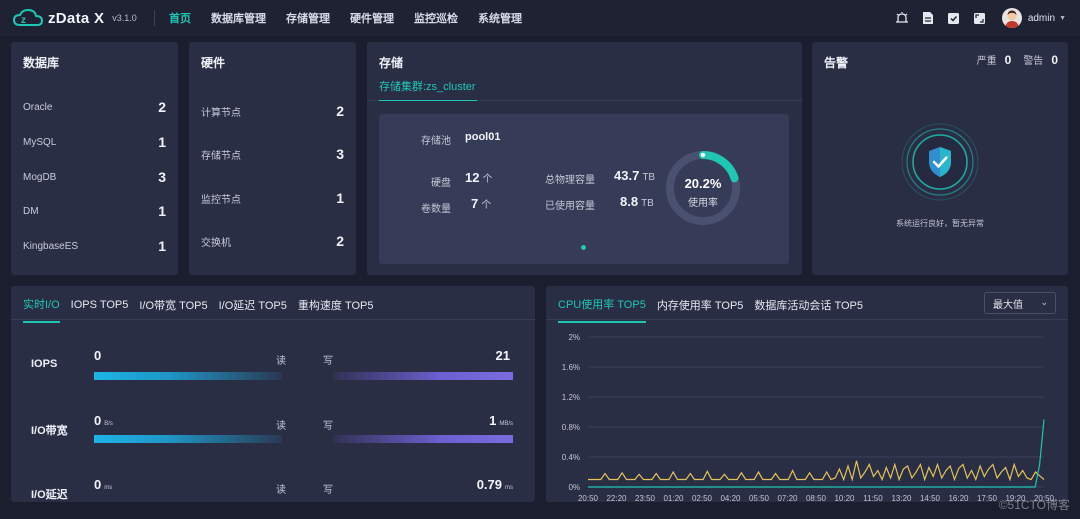  Describe the element at coordinates (816, 498) in the screenshot. I see `x-tick-label: 08:50` at that location.